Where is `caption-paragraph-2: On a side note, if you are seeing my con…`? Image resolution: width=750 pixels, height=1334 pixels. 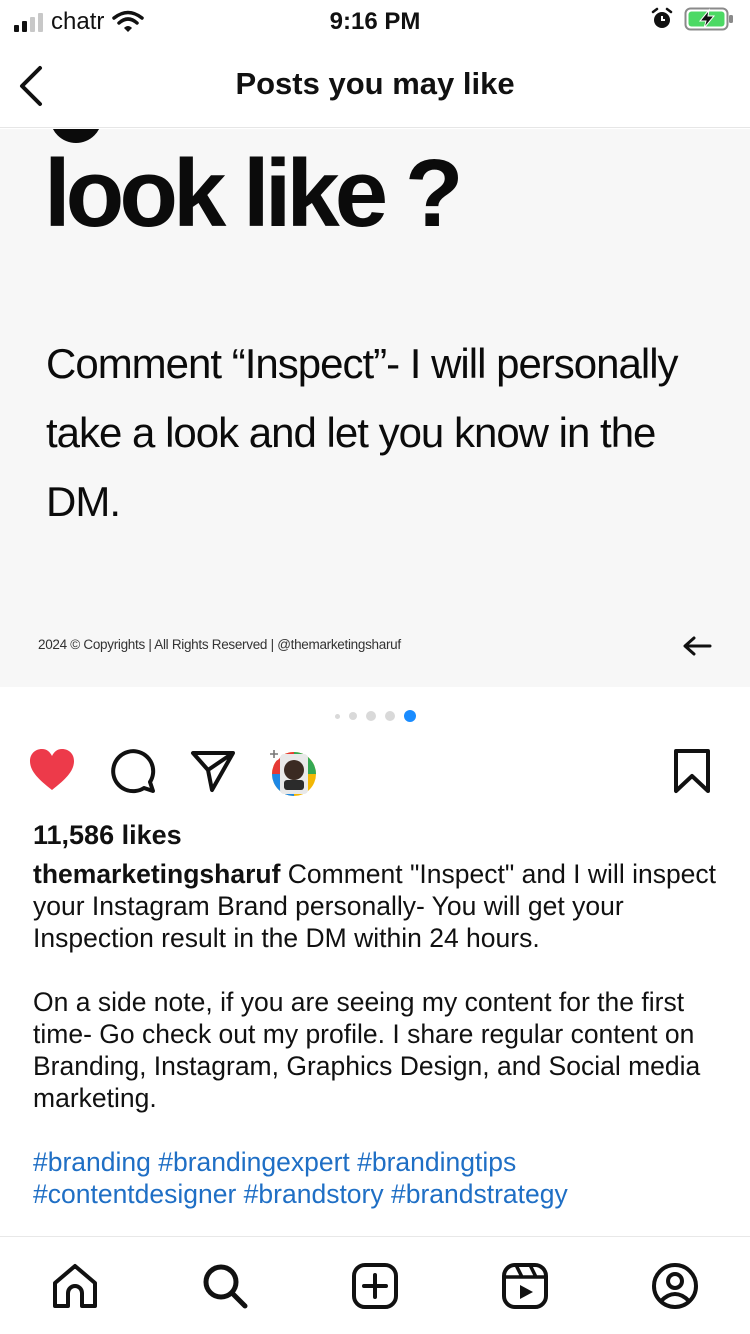
caption-paragraph-2: On a side note, if you are seeing my con… is located at coordinates (367, 1050).